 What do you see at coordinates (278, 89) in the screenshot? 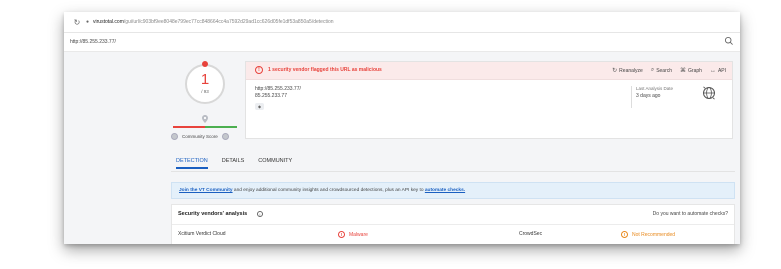
I see `target-url: http://85.255.233.77/` at bounding box center [278, 89].